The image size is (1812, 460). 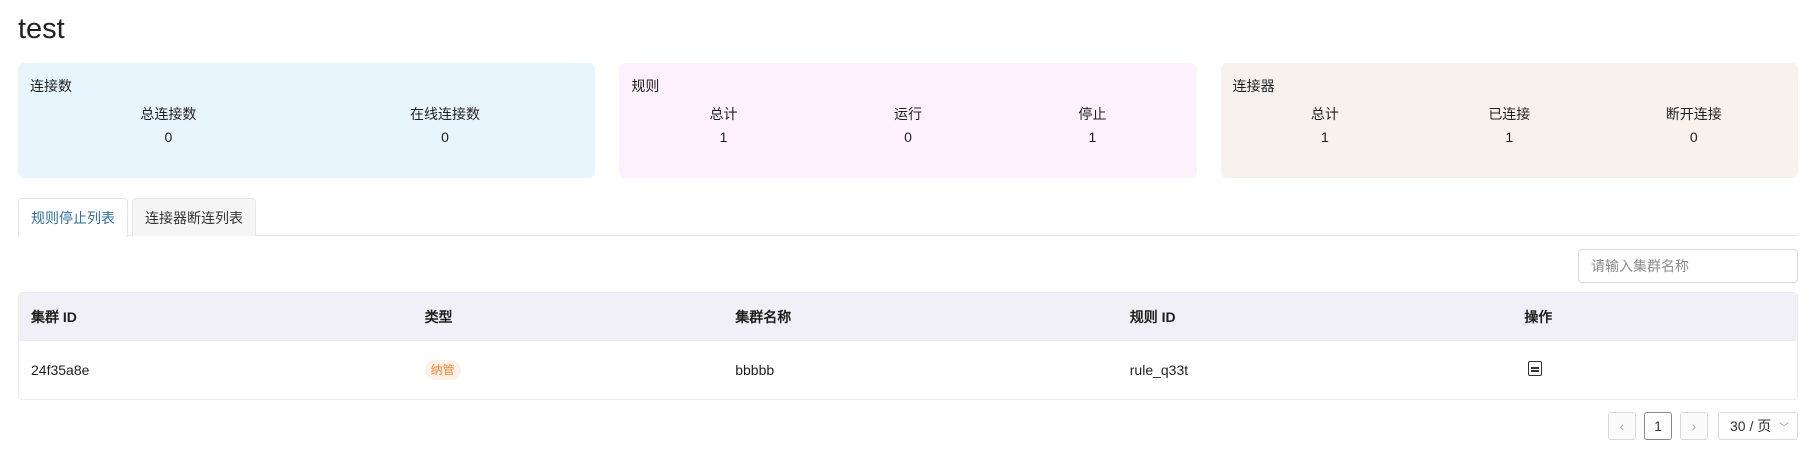 I want to click on table-header: 集群 ID 类型 集群名称 规则 ID 操作, so click(x=908, y=317).